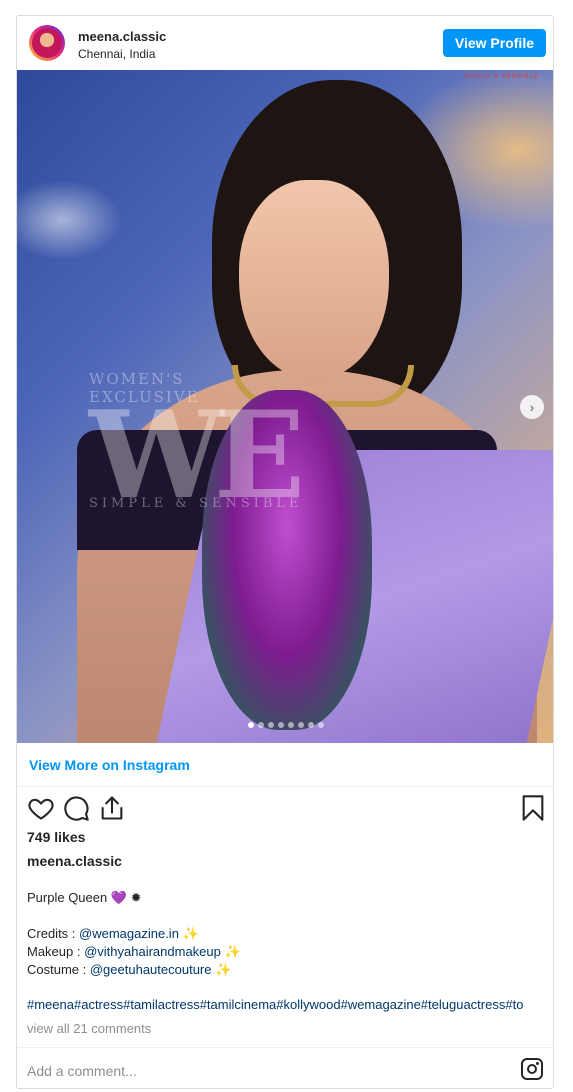 The height and width of the screenshot is (1092, 573). What do you see at coordinates (287, 952) in the screenshot?
I see `caption-makeup-line: Makeup : @vithyahairandmakeup ✨` at bounding box center [287, 952].